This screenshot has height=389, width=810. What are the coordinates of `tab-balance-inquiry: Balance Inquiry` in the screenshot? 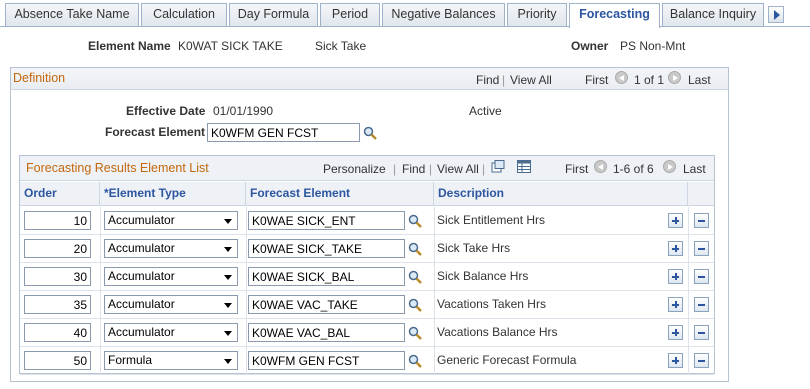 It's located at (713, 15).